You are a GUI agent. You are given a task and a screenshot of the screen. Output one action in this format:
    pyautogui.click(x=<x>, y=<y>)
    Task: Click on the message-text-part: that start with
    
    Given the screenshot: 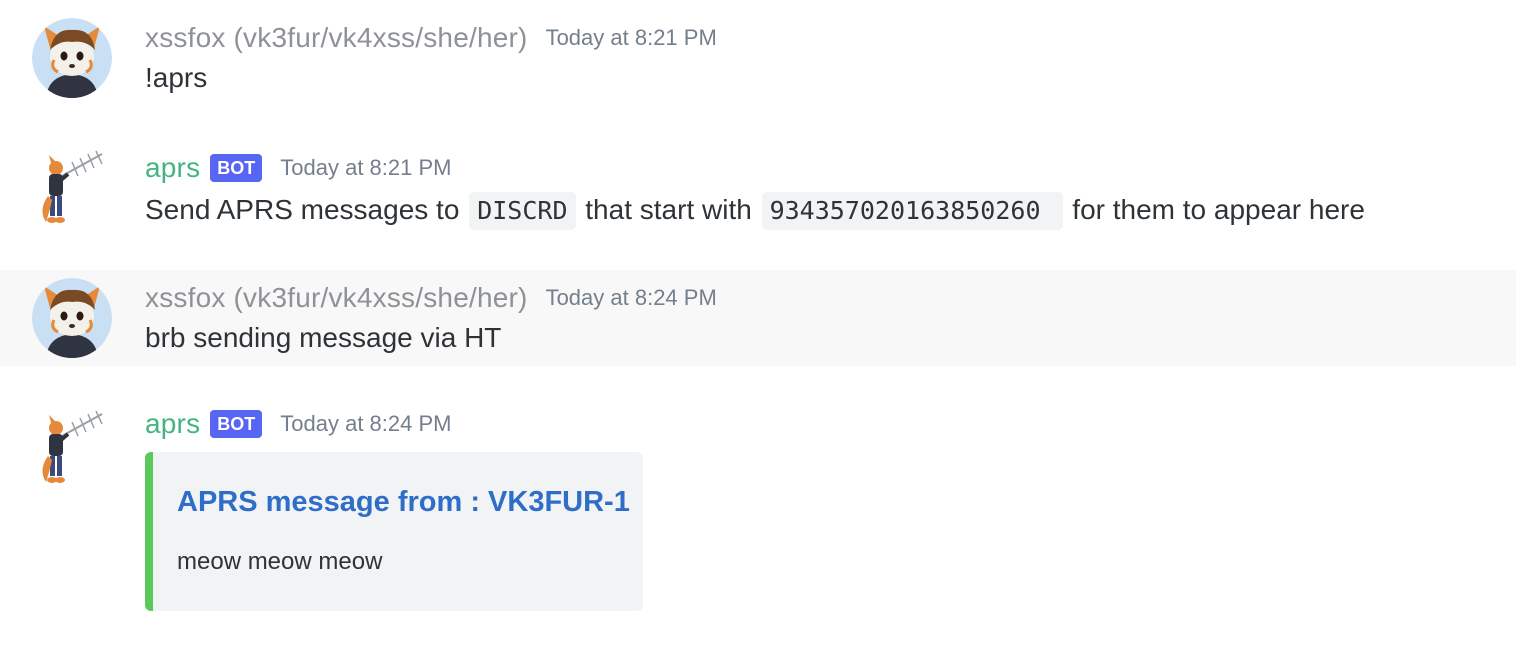 What is the action you would take?
    pyautogui.click(x=668, y=209)
    